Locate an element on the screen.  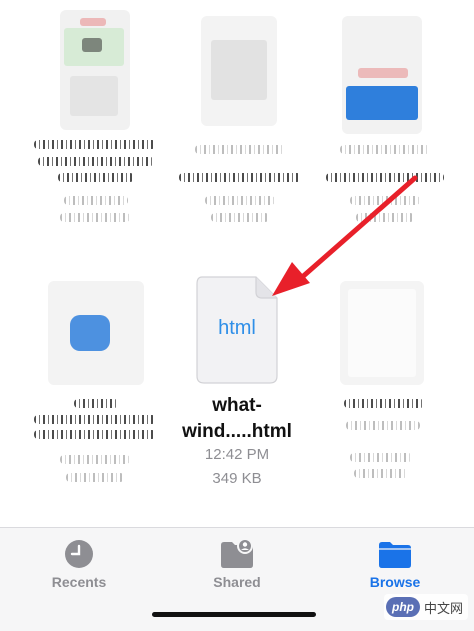
file-name-line-2: wind.....html is located at coordinates (237, 431).